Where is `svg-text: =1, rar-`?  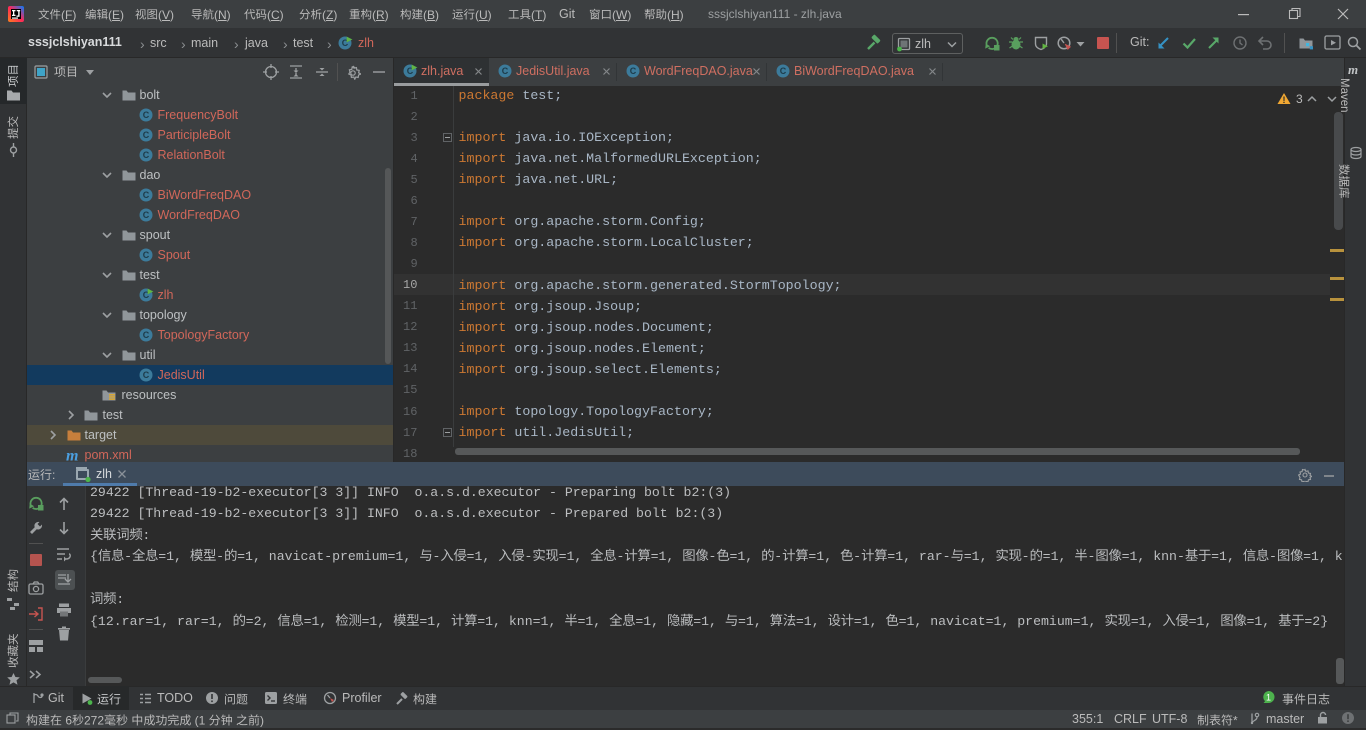 svg-text: =1, rar- is located at coordinates (918, 556).